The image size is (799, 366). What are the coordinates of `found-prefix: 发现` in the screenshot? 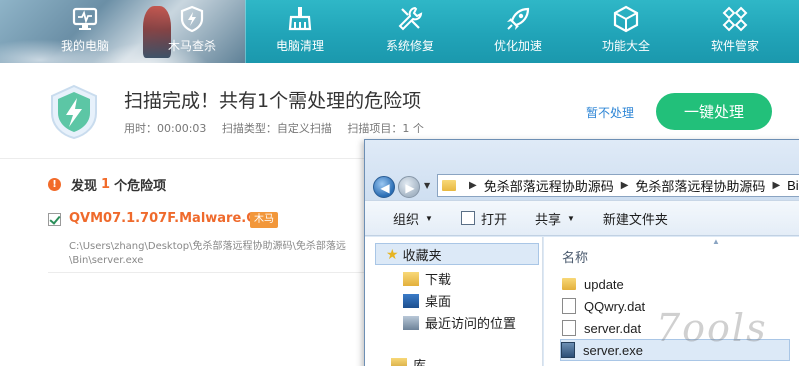 It's located at (84, 186).